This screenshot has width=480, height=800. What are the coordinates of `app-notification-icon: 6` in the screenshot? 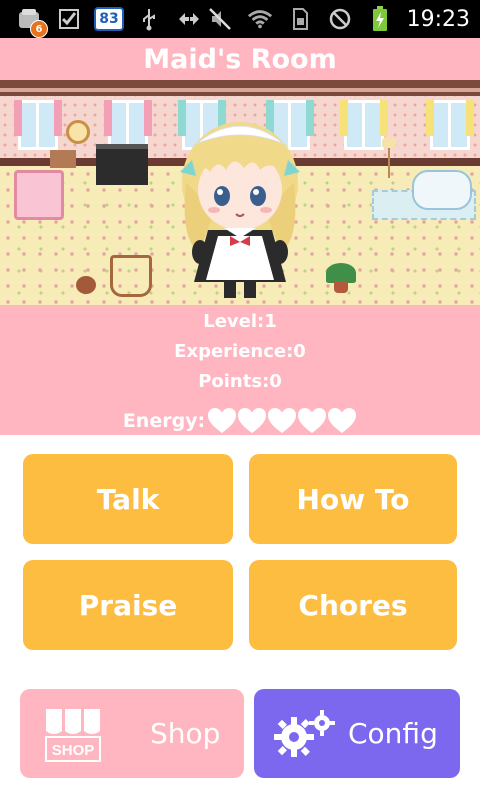 It's located at (32, 22).